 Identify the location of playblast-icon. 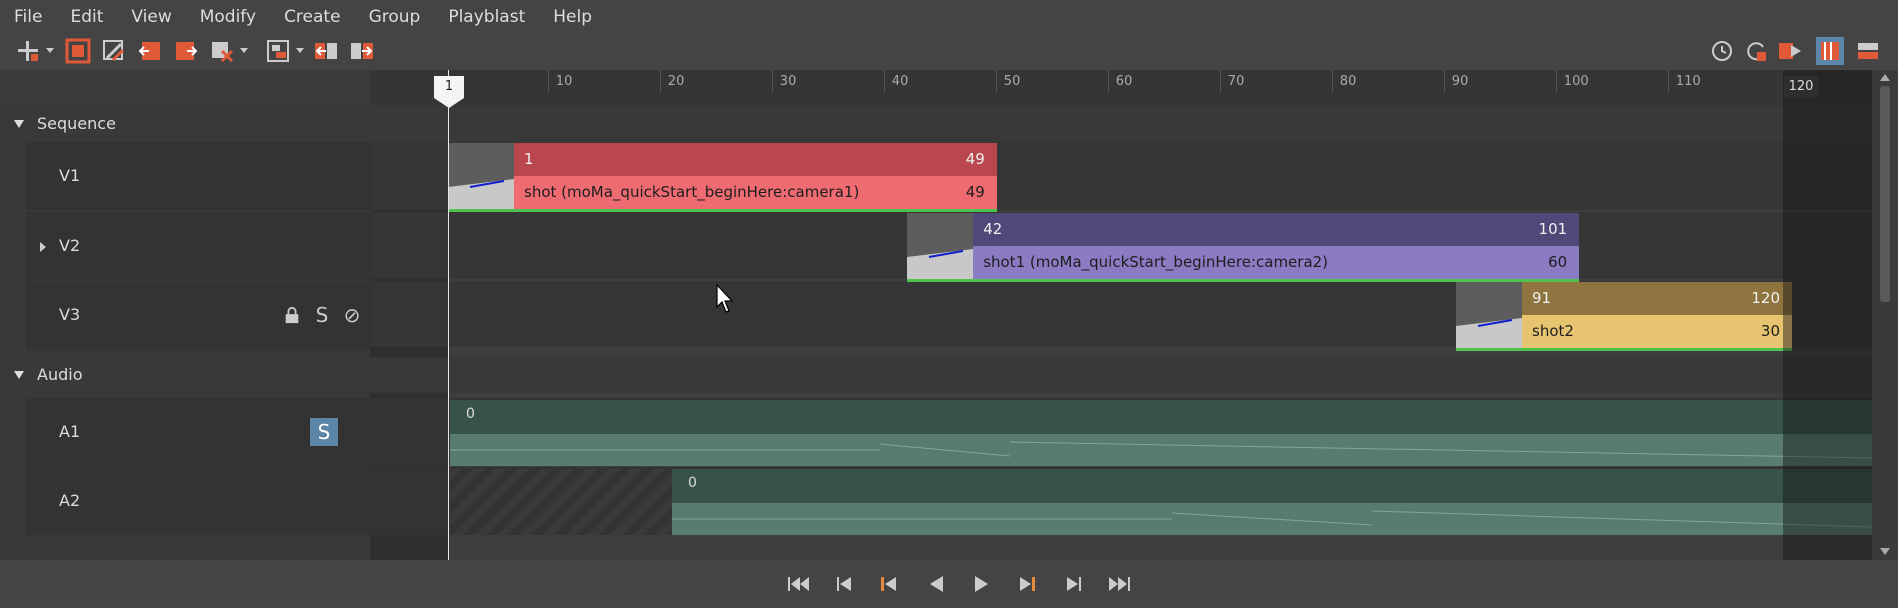
(1790, 51).